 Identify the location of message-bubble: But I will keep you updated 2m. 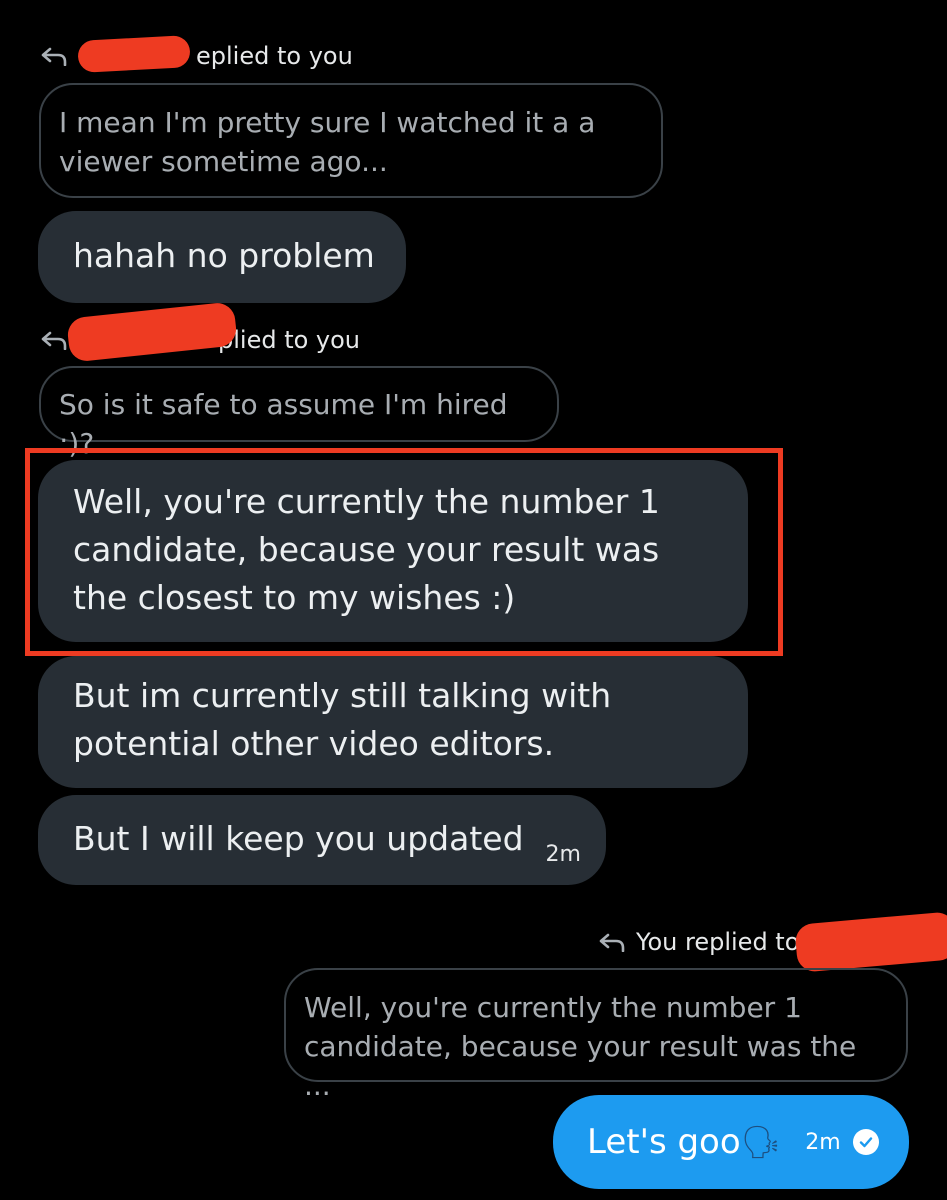
(322, 840).